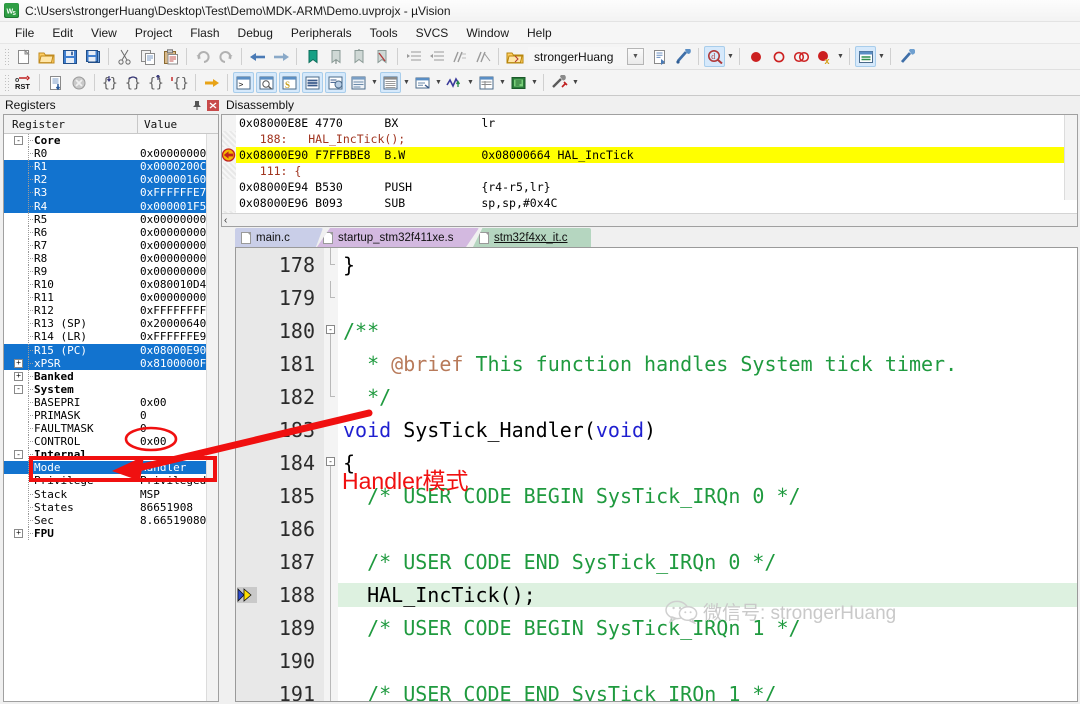 The width and height of the screenshot is (1080, 704). I want to click on register-row: BASEPRI 0x00, so click(111, 402).